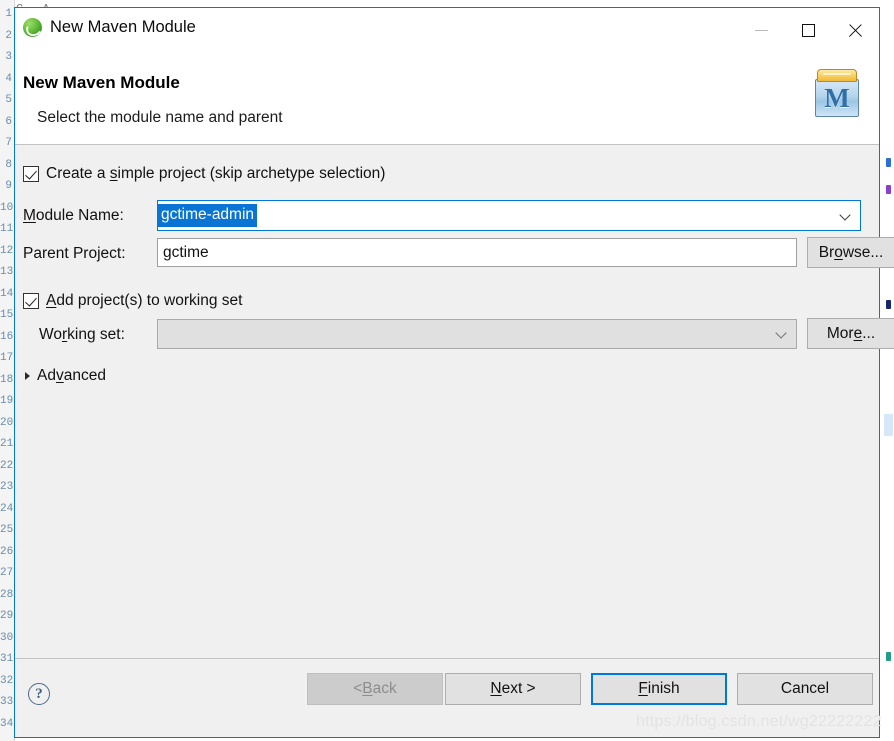  Describe the element at coordinates (888, 304) in the screenshot. I see `editor-marker-navy` at that location.